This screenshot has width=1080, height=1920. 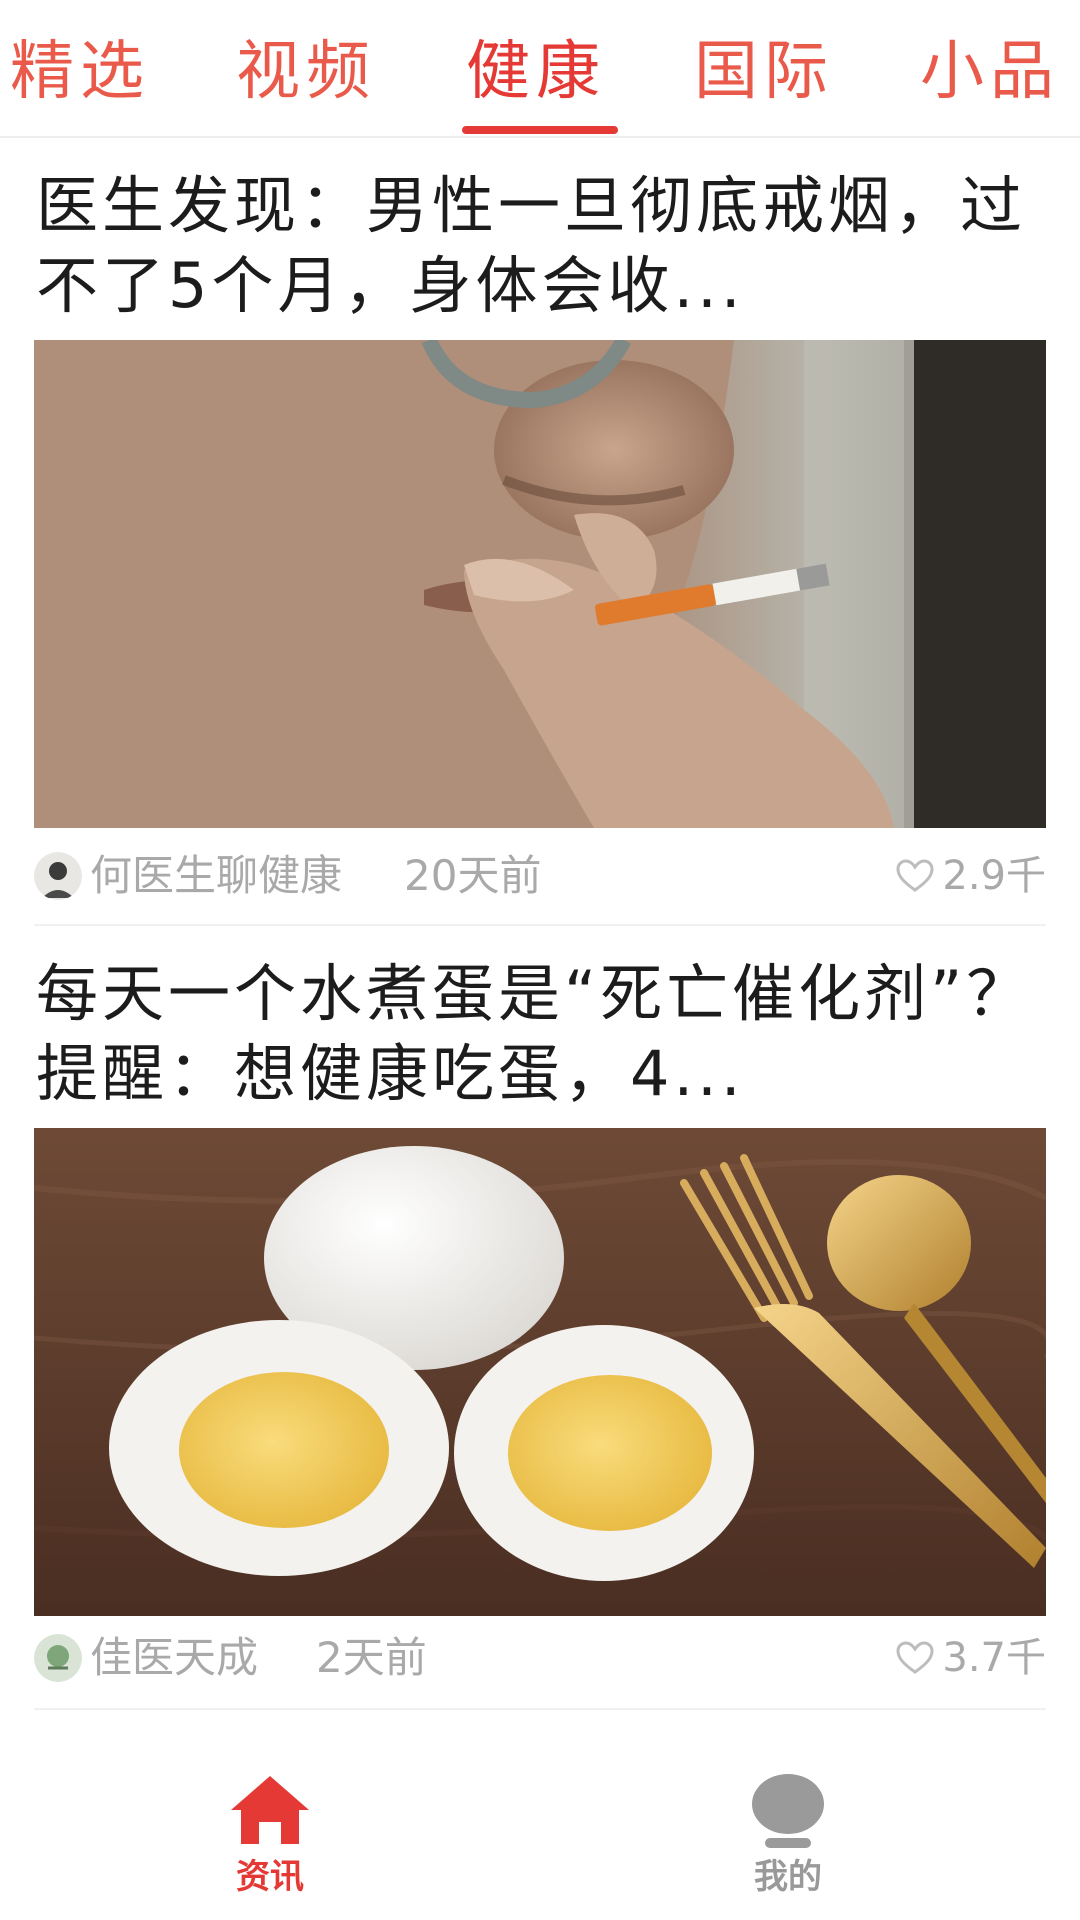 What do you see at coordinates (270, 1810) in the screenshot?
I see `home-icon` at bounding box center [270, 1810].